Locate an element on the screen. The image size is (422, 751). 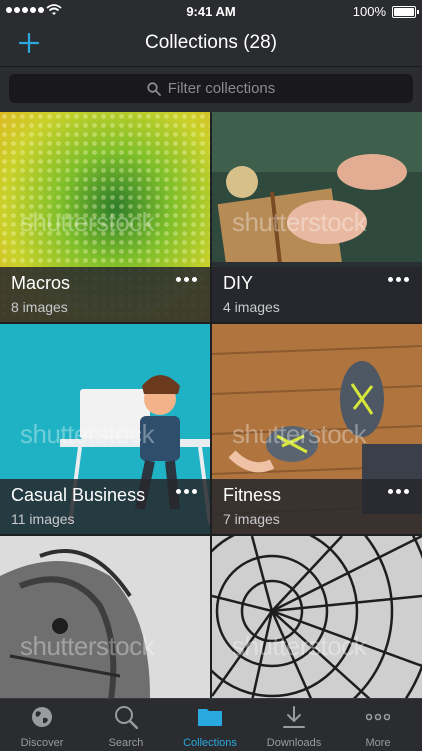
tab-collections: Collections is located at coordinates (210, 725).